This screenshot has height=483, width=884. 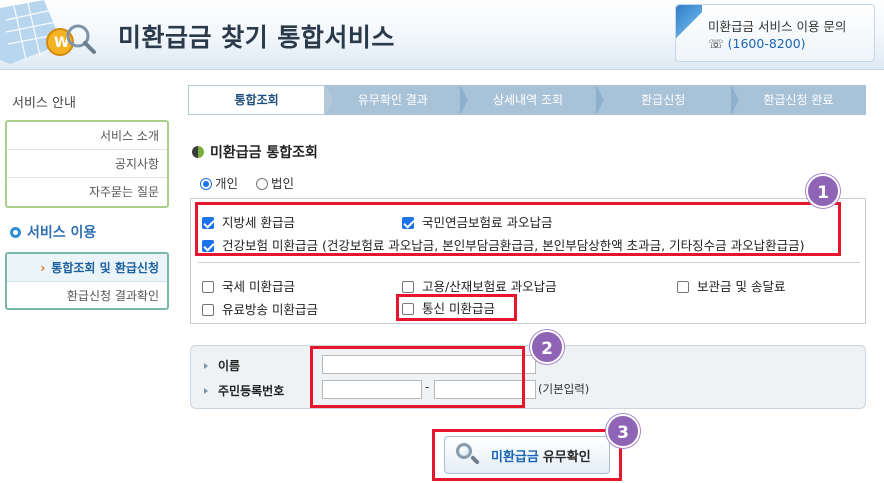 I want to click on sidebar-info-menu: 서비스 소개 공지사항 자주묻는 질문, so click(x=87, y=164).